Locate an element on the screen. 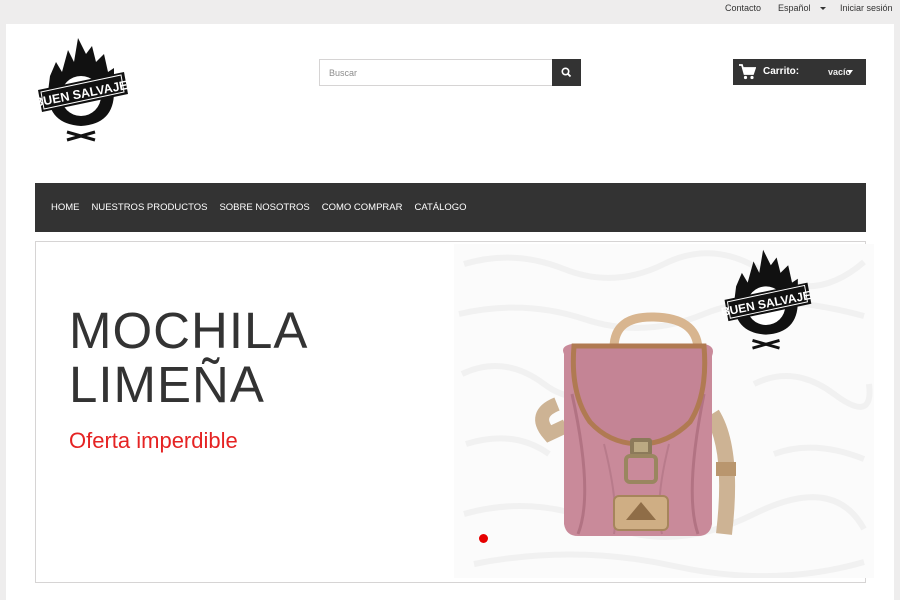 The height and width of the screenshot is (600, 900). cart-label: Carrito: is located at coordinates (781, 71).